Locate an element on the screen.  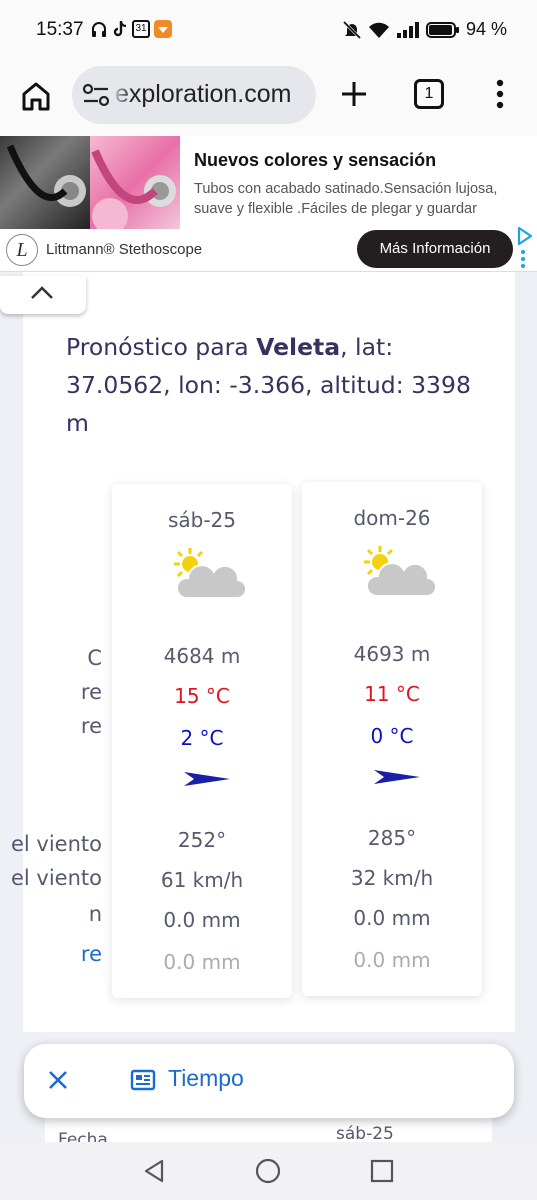
battery-percent: 94 % is located at coordinates (486, 29).